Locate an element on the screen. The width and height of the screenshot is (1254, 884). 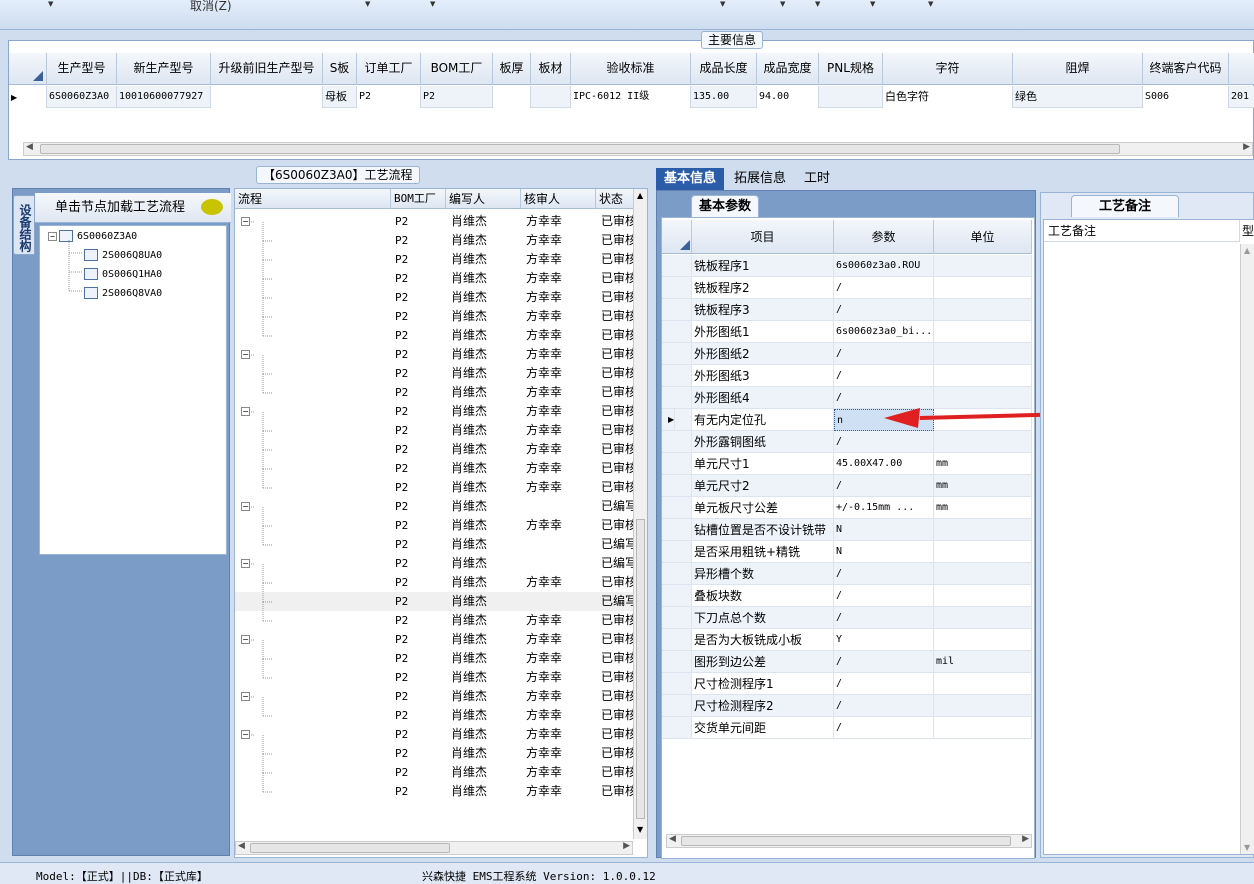
column-header: 成品宽度 is located at coordinates (788, 69).